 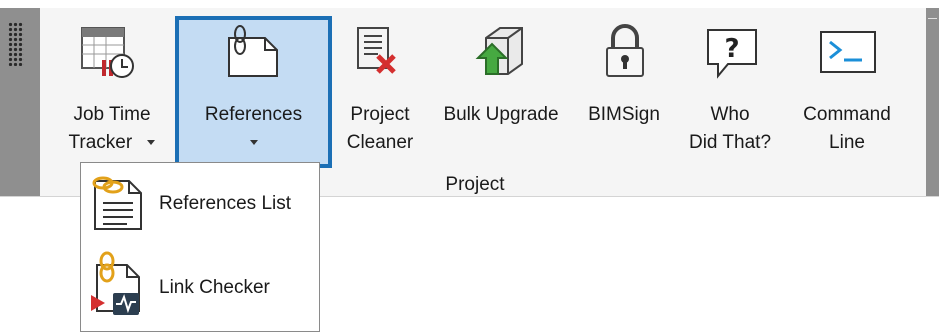 What do you see at coordinates (380, 114) in the screenshot?
I see `project-cleaner-label-1: Project` at bounding box center [380, 114].